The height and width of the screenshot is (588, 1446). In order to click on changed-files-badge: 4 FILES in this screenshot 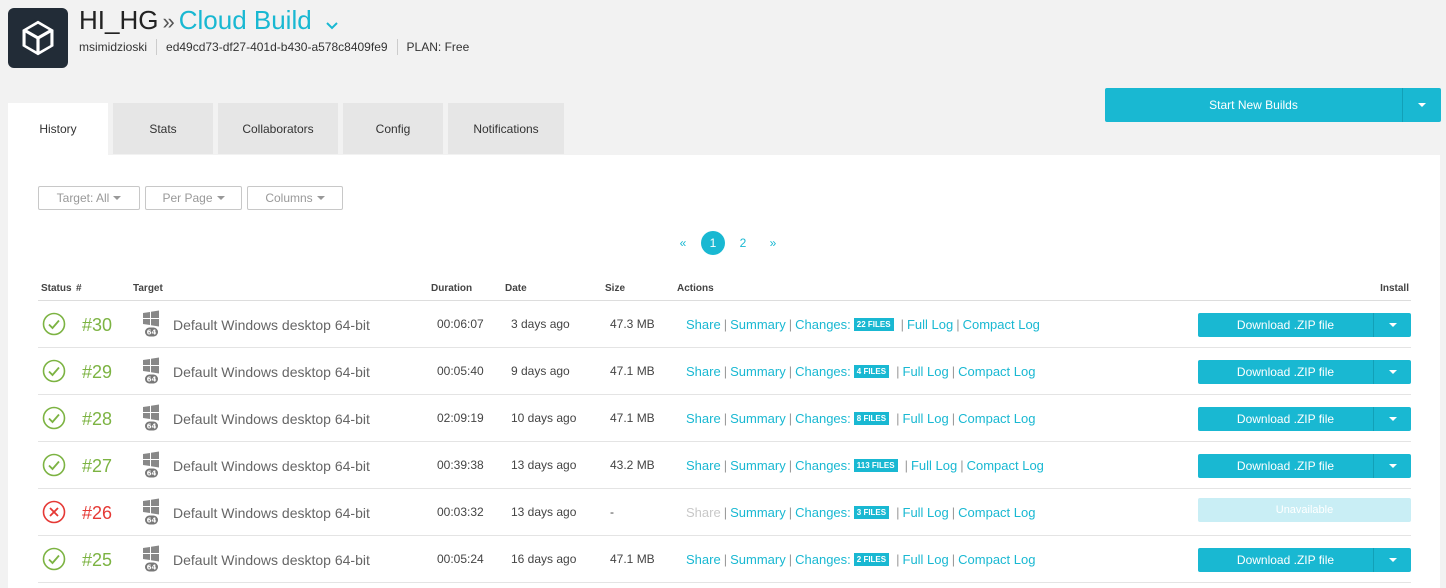, I will do `click(871, 371)`.